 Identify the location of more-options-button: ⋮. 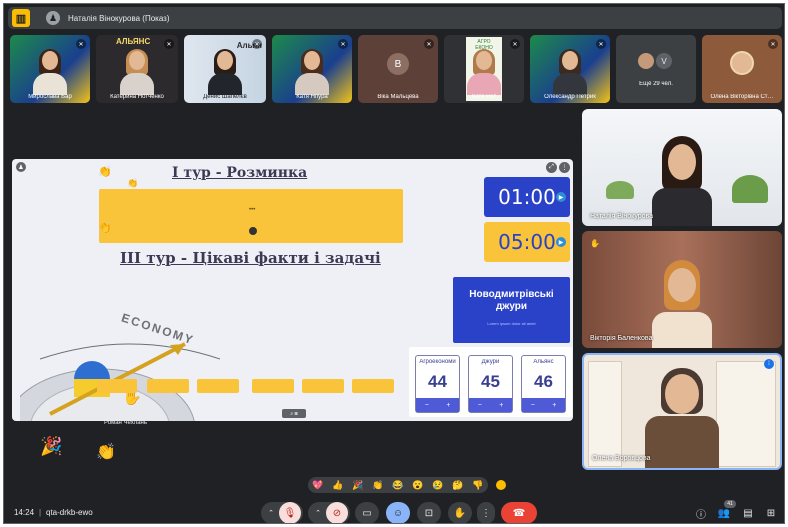
(486, 512).